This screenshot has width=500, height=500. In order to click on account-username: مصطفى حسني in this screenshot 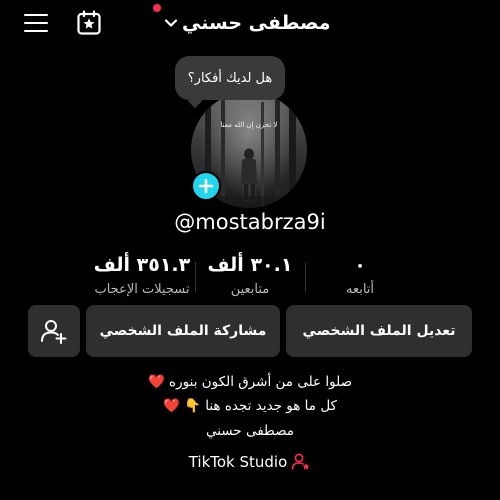, I will do `click(256, 23)`.